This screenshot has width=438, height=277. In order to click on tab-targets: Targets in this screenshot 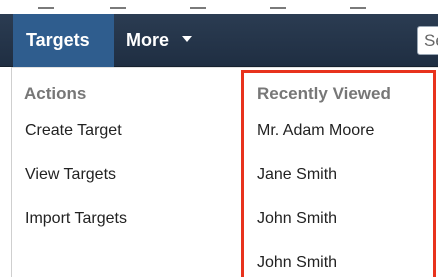, I will do `click(63, 40)`.